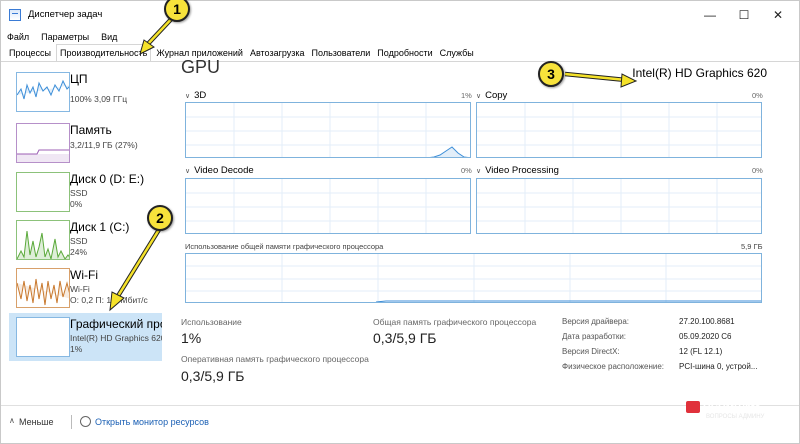 Image resolution: width=800 pixels, height=444 pixels. I want to click on sidebar-cpu-title: ЦП, so click(79, 79).